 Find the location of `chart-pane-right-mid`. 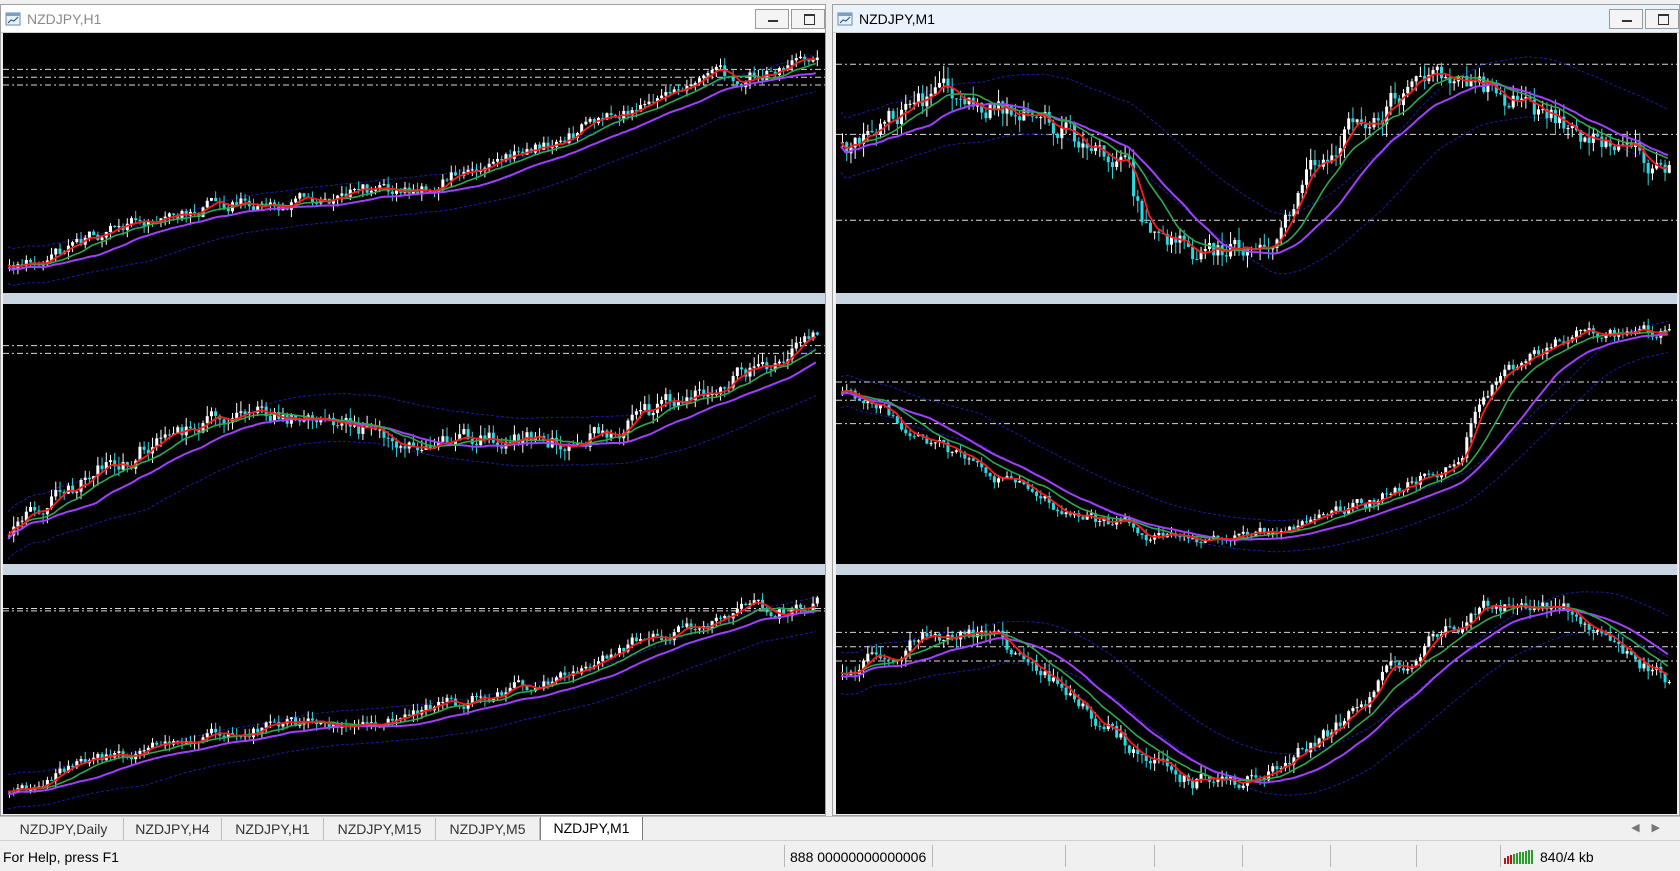

chart-pane-right-mid is located at coordinates (1256, 434).